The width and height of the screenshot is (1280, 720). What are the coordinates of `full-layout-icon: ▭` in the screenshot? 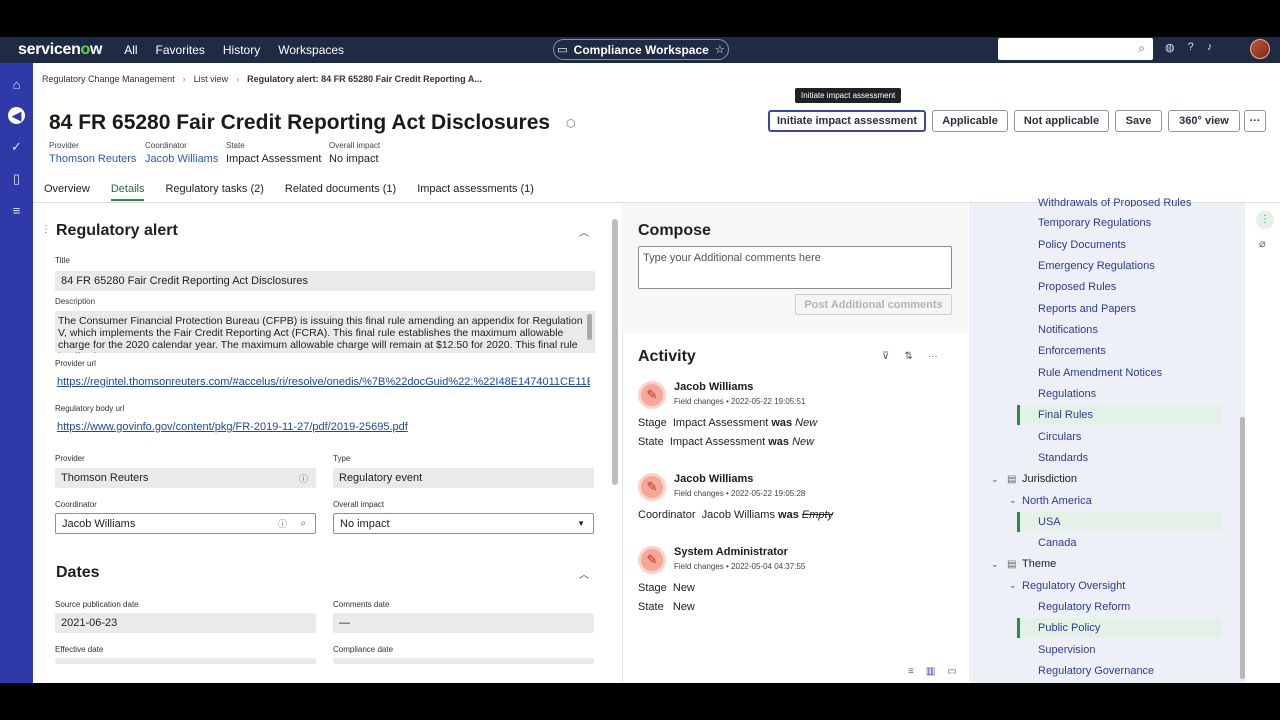 It's located at (951, 671).